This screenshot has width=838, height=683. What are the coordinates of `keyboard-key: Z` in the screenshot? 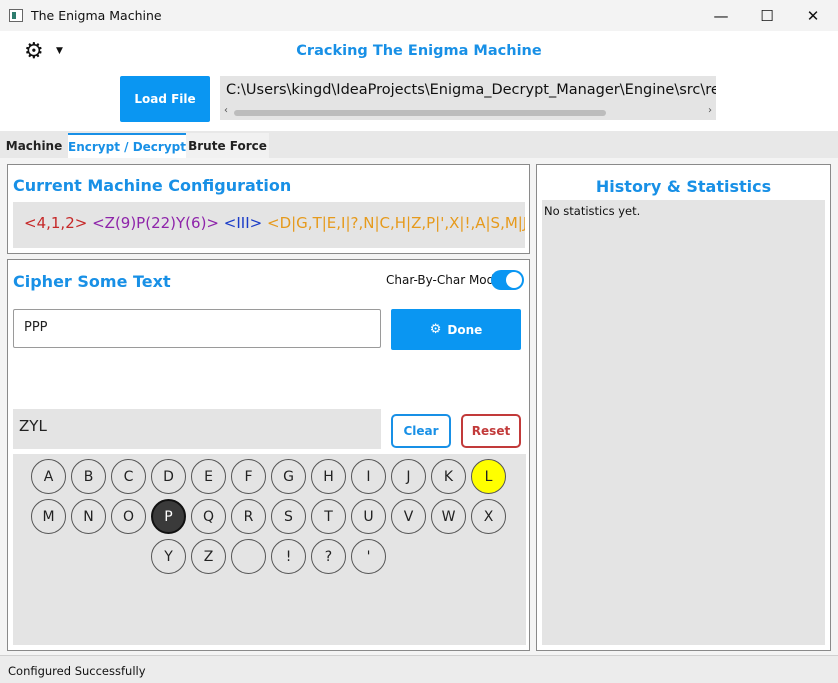 It's located at (208, 556).